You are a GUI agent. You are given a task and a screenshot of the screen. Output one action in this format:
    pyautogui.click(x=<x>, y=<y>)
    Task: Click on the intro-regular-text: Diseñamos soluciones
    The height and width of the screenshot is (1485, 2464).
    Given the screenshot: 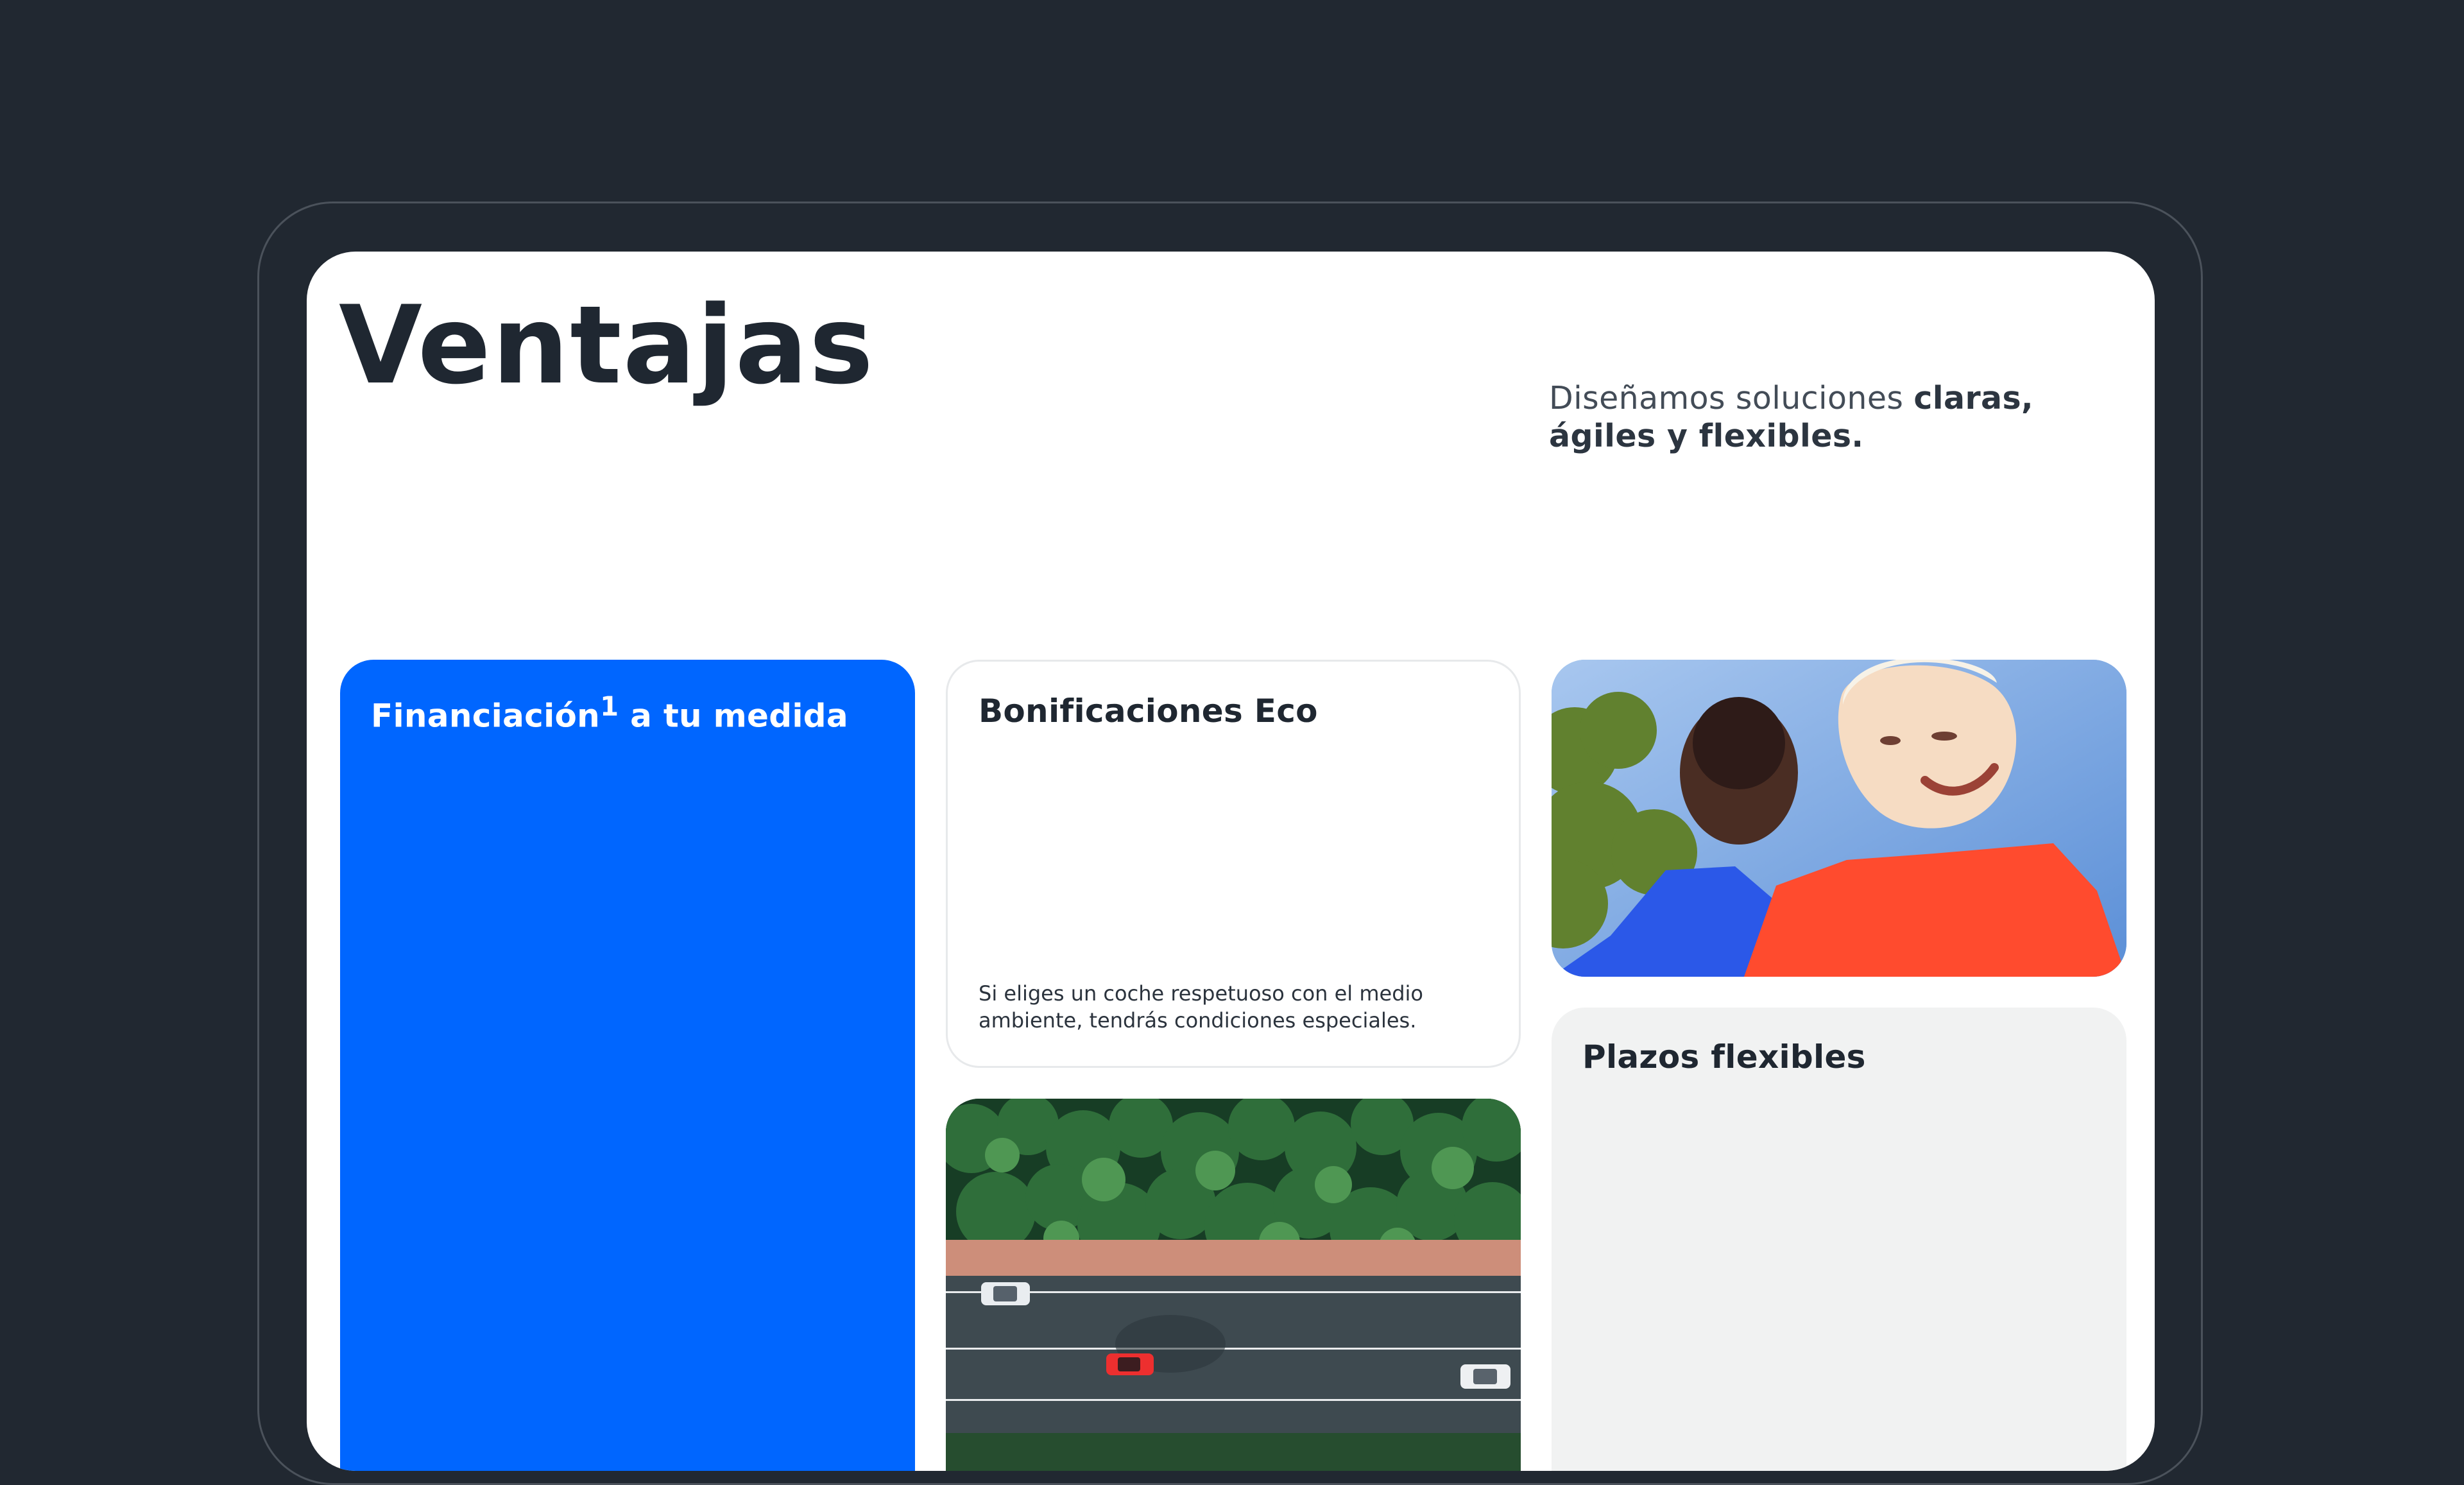 What is the action you would take?
    pyautogui.click(x=1732, y=398)
    